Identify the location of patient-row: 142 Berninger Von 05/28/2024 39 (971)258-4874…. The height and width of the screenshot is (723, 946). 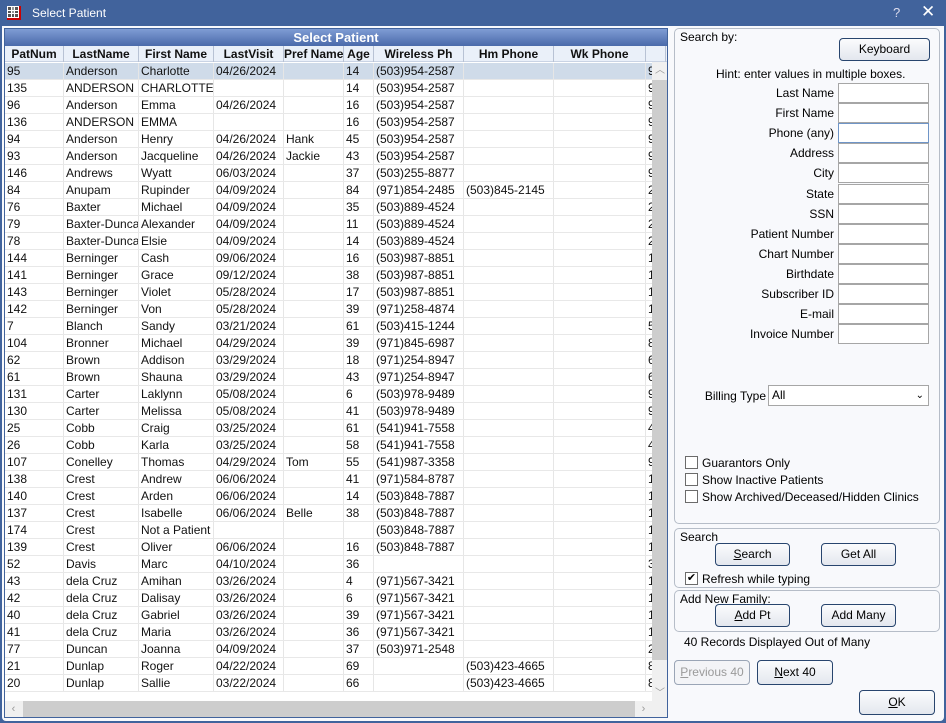
(329, 309).